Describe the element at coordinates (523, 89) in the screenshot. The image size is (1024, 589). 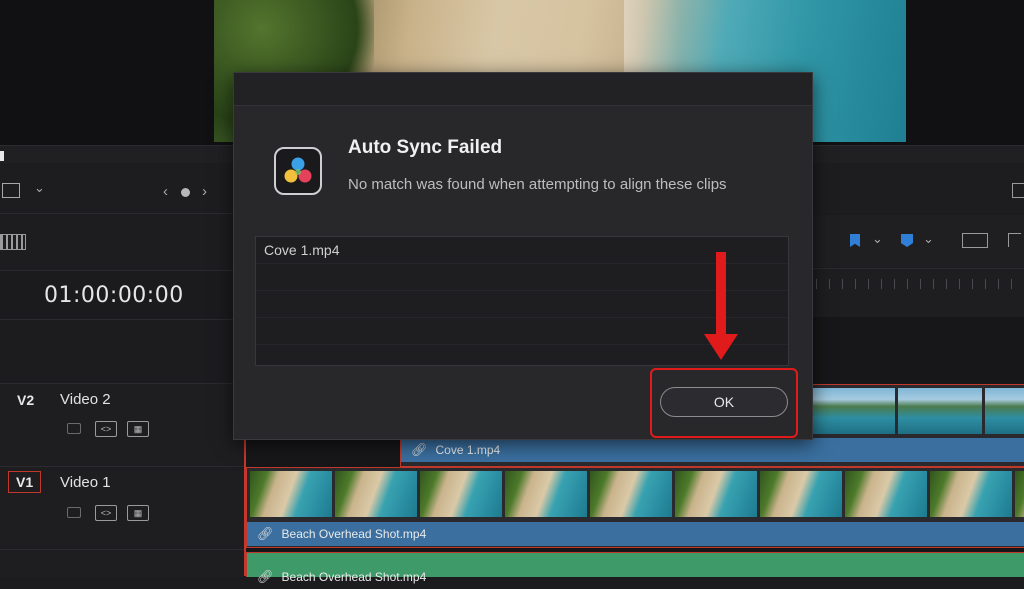
I see `dialog-titlebar` at that location.